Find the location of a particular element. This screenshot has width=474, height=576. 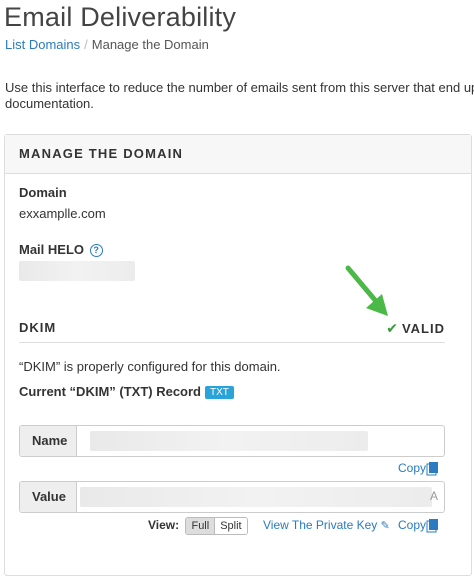

copy-value-link: Copy is located at coordinates (418, 525).